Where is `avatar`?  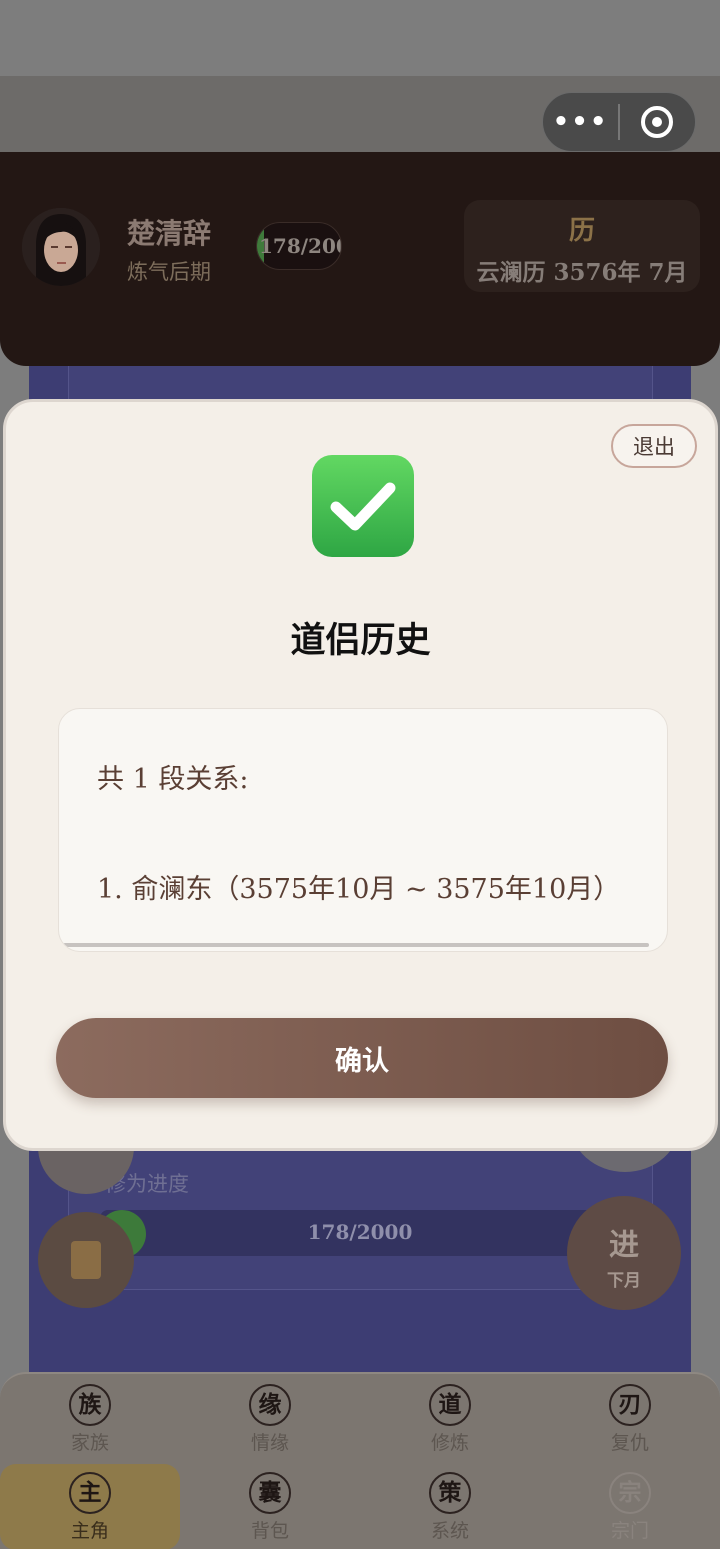 avatar is located at coordinates (61, 247).